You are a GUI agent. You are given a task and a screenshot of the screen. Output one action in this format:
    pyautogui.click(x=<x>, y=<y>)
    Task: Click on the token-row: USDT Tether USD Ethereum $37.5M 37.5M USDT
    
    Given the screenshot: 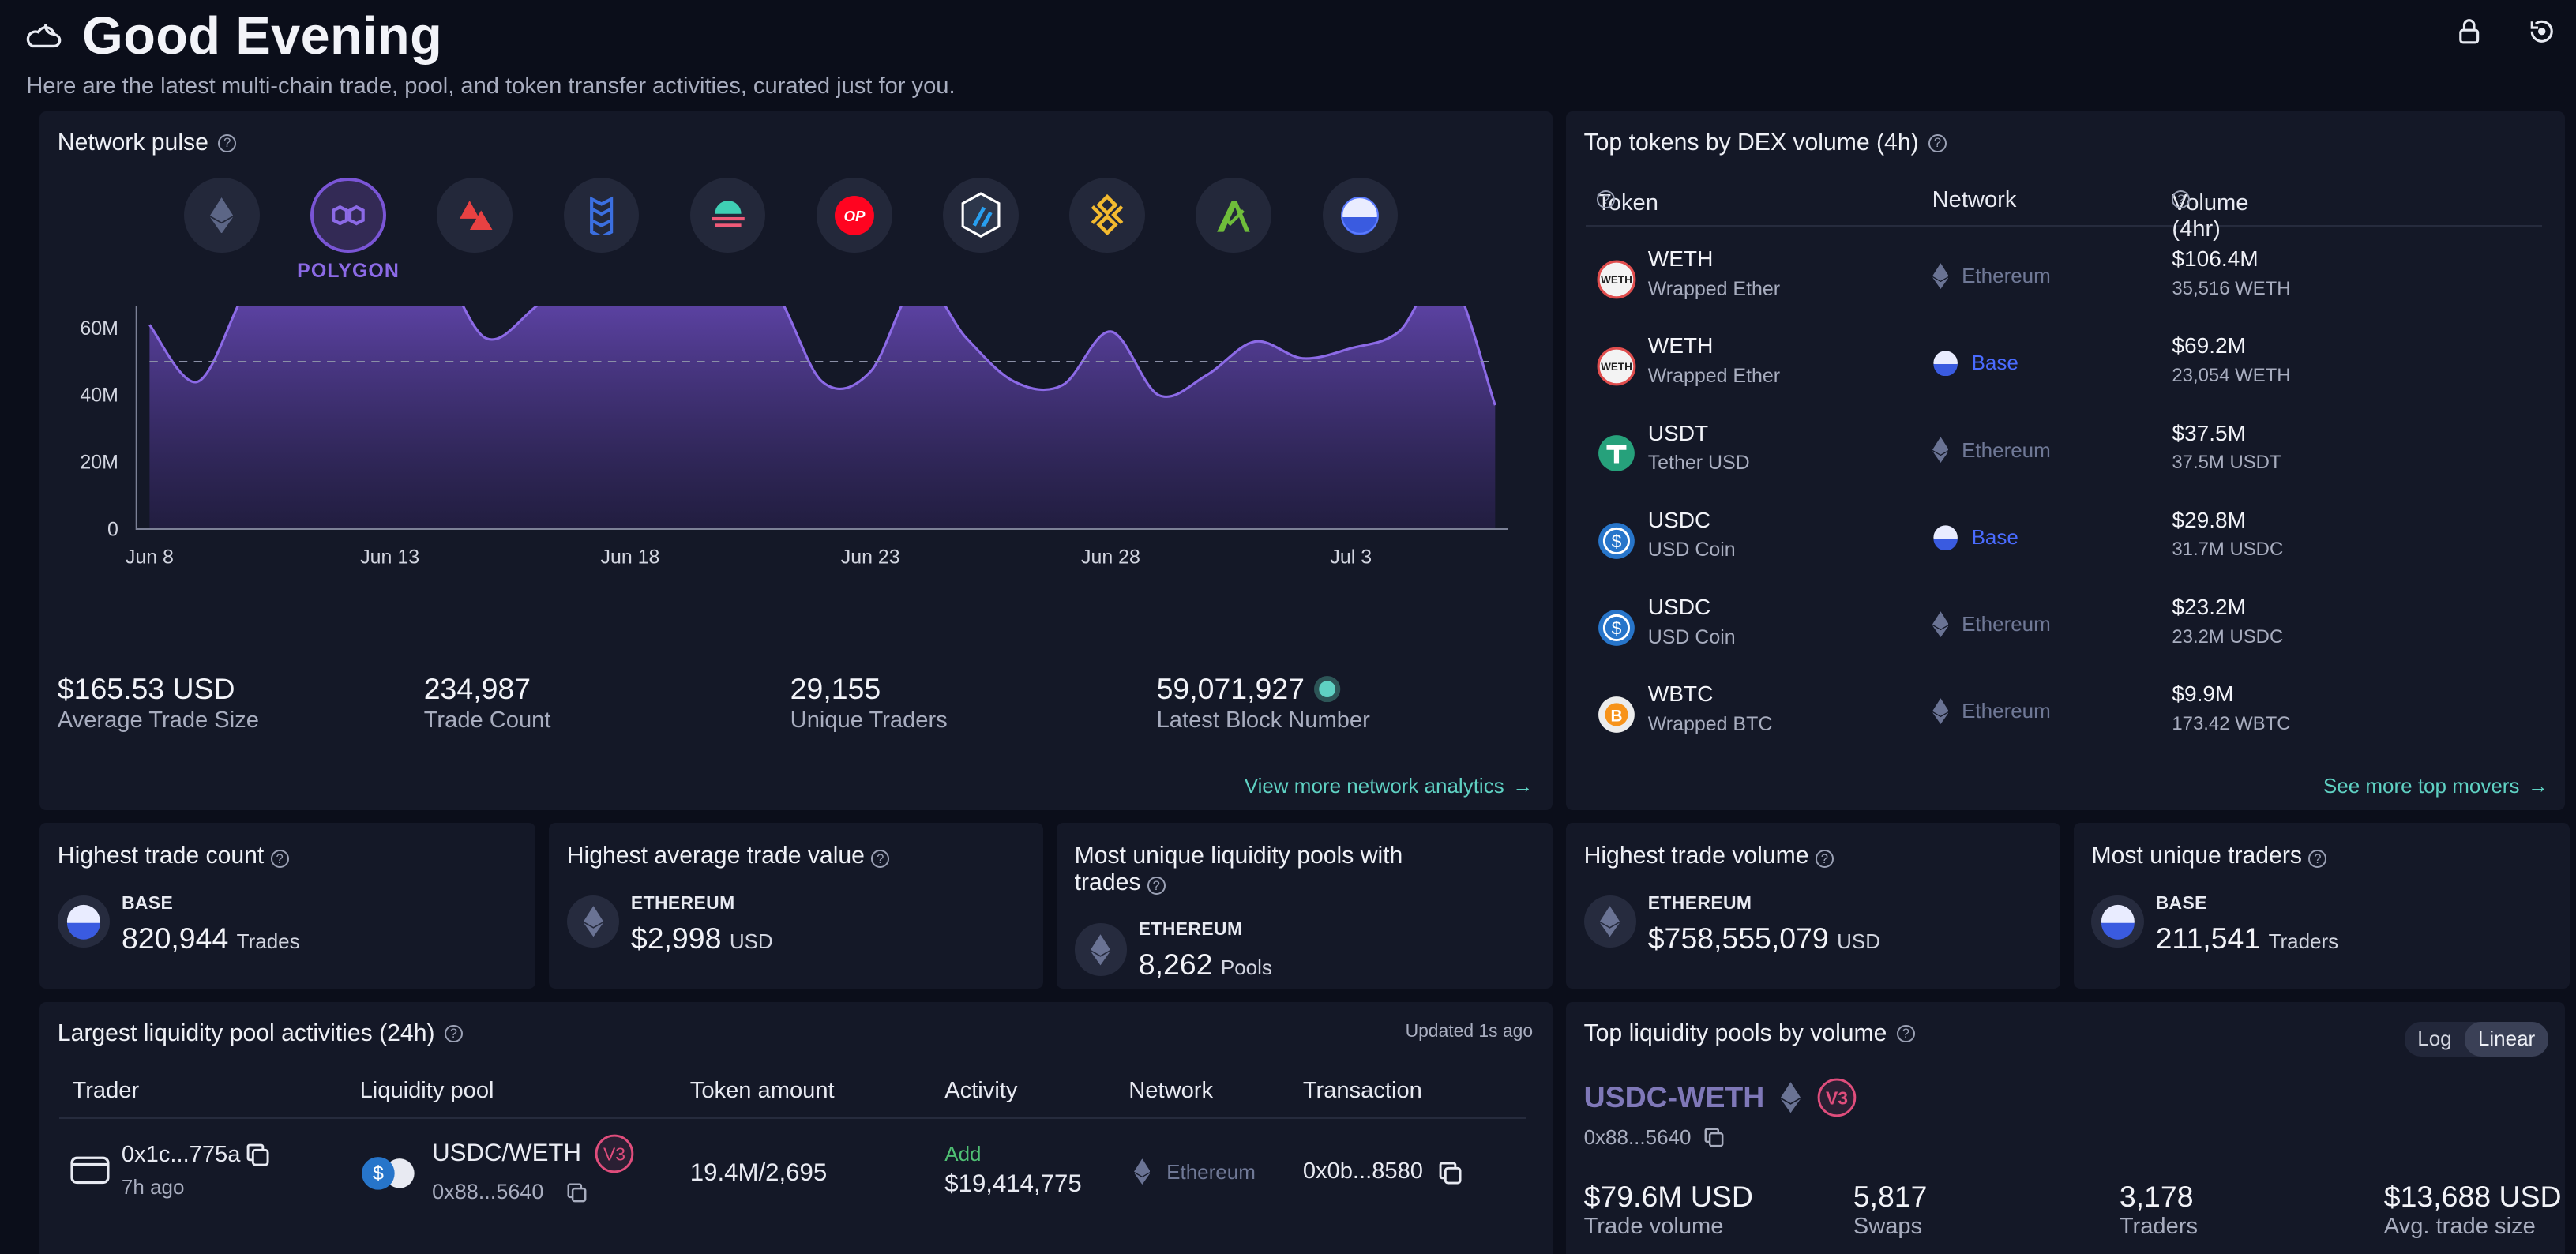 What is the action you would take?
    pyautogui.click(x=2064, y=460)
    